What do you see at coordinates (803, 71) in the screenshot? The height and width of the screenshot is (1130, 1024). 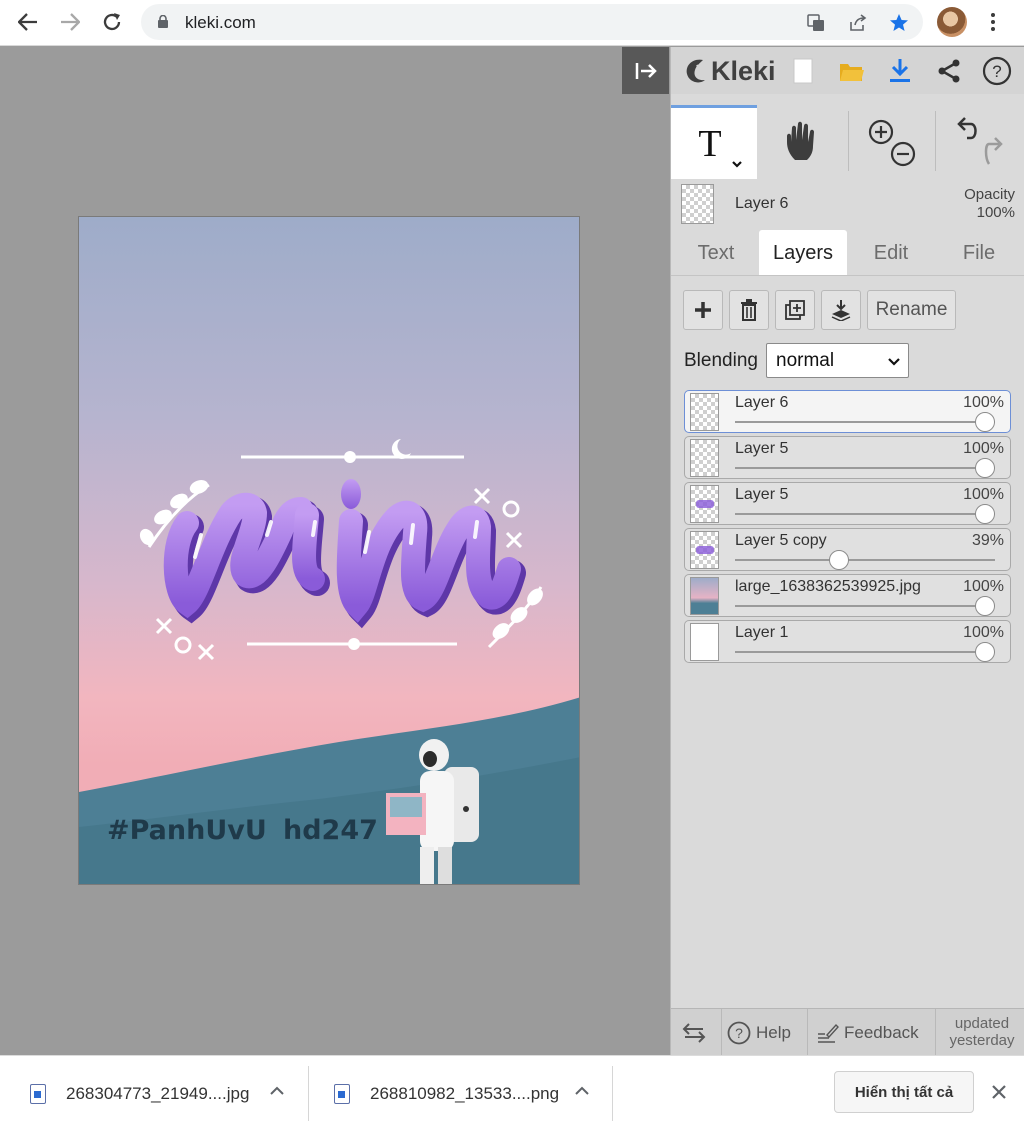 I see `new-file-icon` at bounding box center [803, 71].